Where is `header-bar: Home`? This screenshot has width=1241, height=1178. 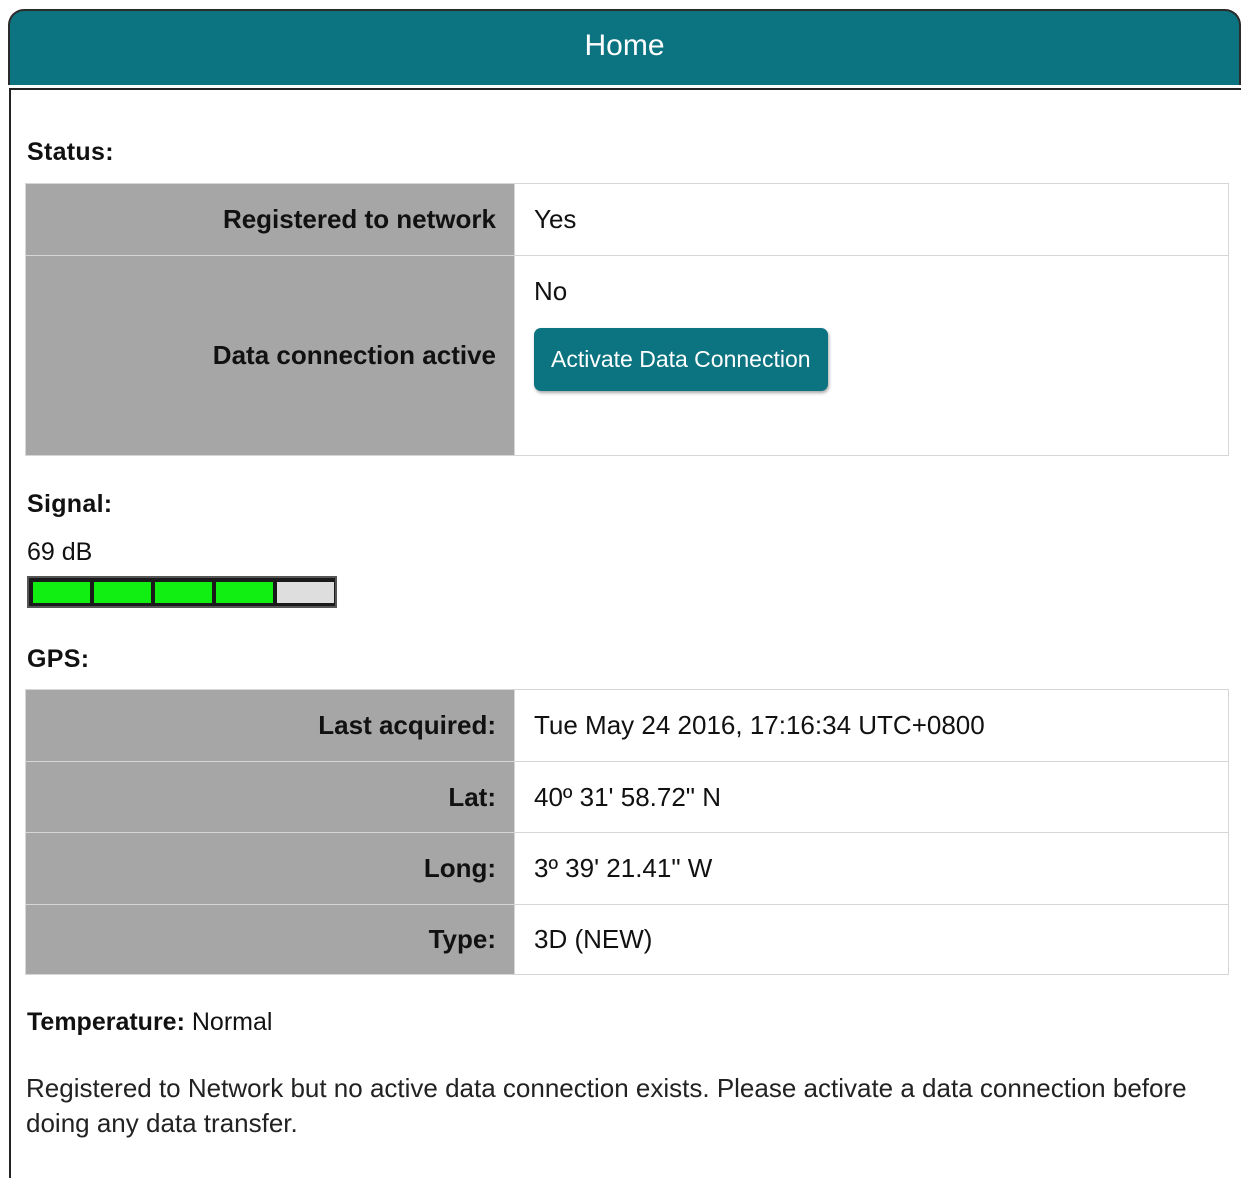
header-bar: Home is located at coordinates (624, 47).